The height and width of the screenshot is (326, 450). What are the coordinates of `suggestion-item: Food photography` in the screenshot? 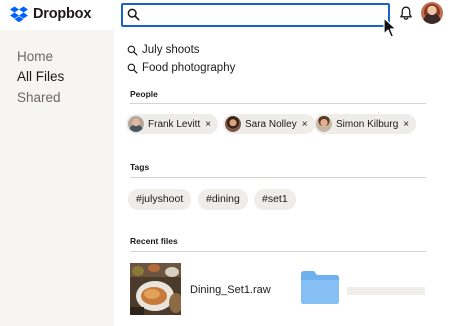 It's located at (181, 68).